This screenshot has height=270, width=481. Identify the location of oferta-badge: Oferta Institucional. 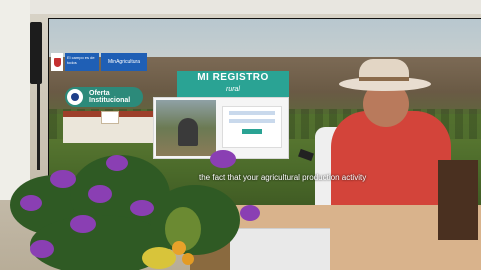
(104, 97).